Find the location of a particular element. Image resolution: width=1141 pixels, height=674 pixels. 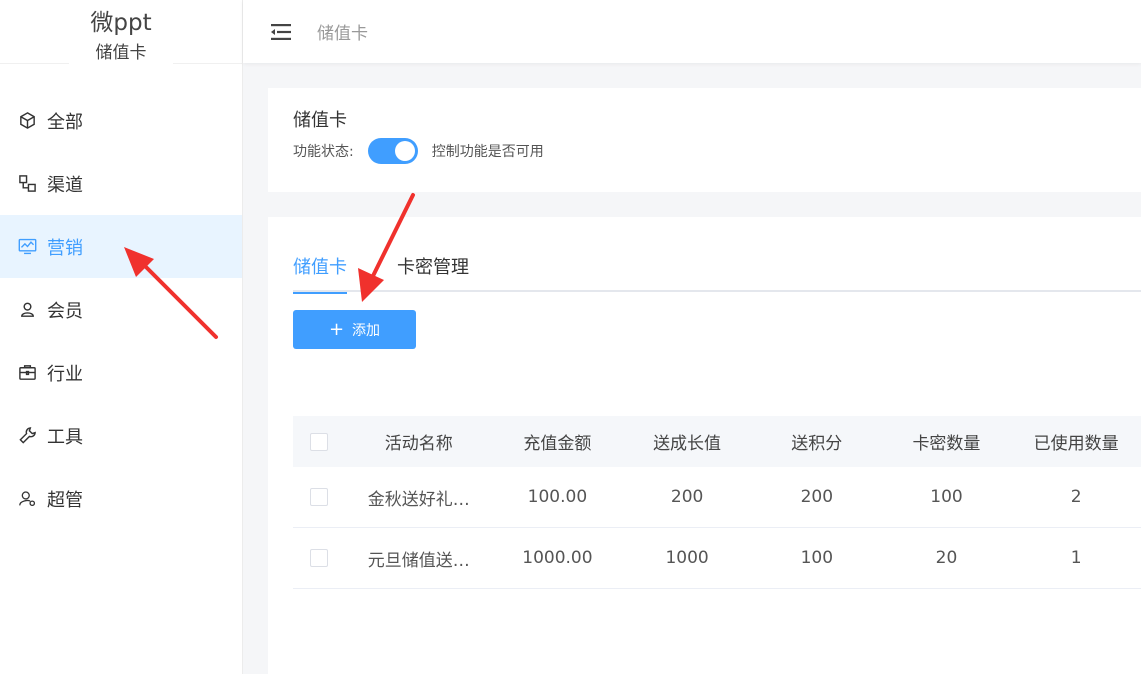

add-button: + 添加 is located at coordinates (354, 329).